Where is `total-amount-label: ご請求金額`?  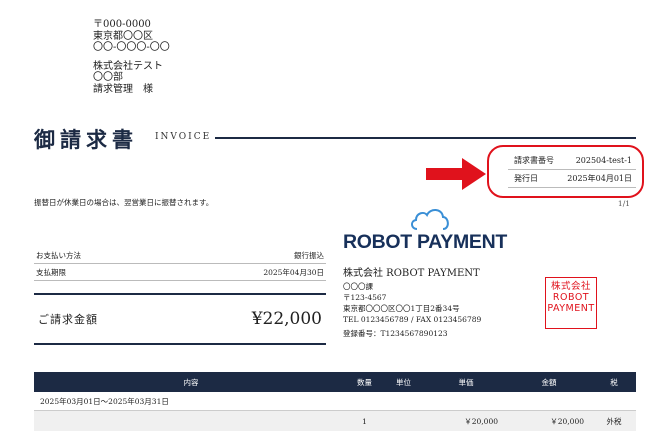
total-amount-label: ご請求金額 is located at coordinates (68, 319).